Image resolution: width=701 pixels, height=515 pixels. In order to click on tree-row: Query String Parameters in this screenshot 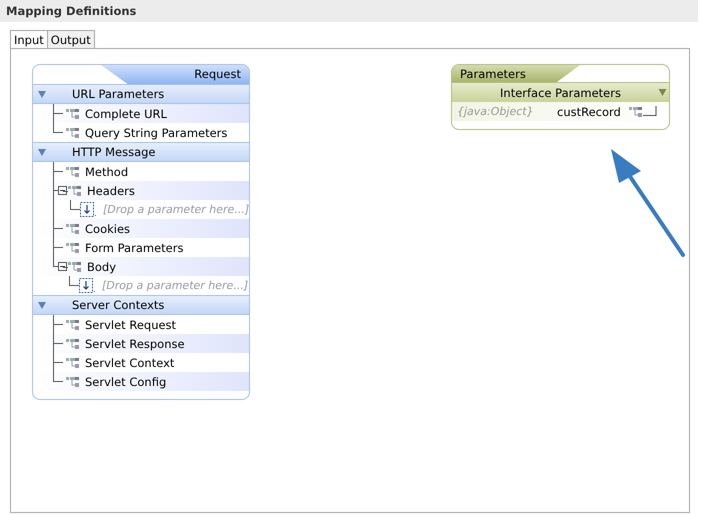, I will do `click(141, 132)`.